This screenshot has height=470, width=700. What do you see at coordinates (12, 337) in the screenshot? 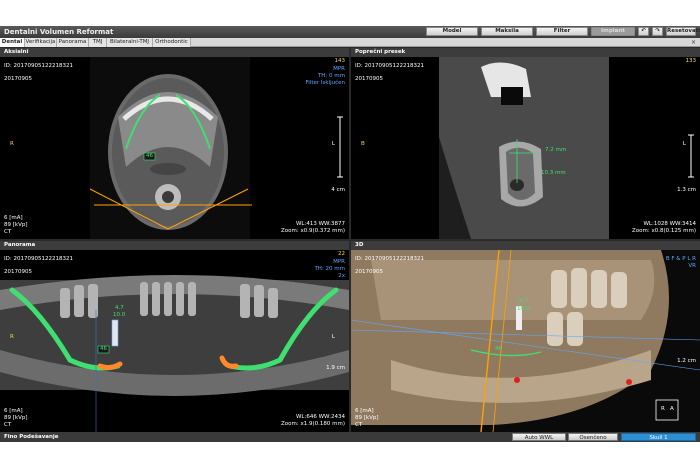
I see `orientation-right: R` at bounding box center [12, 337].